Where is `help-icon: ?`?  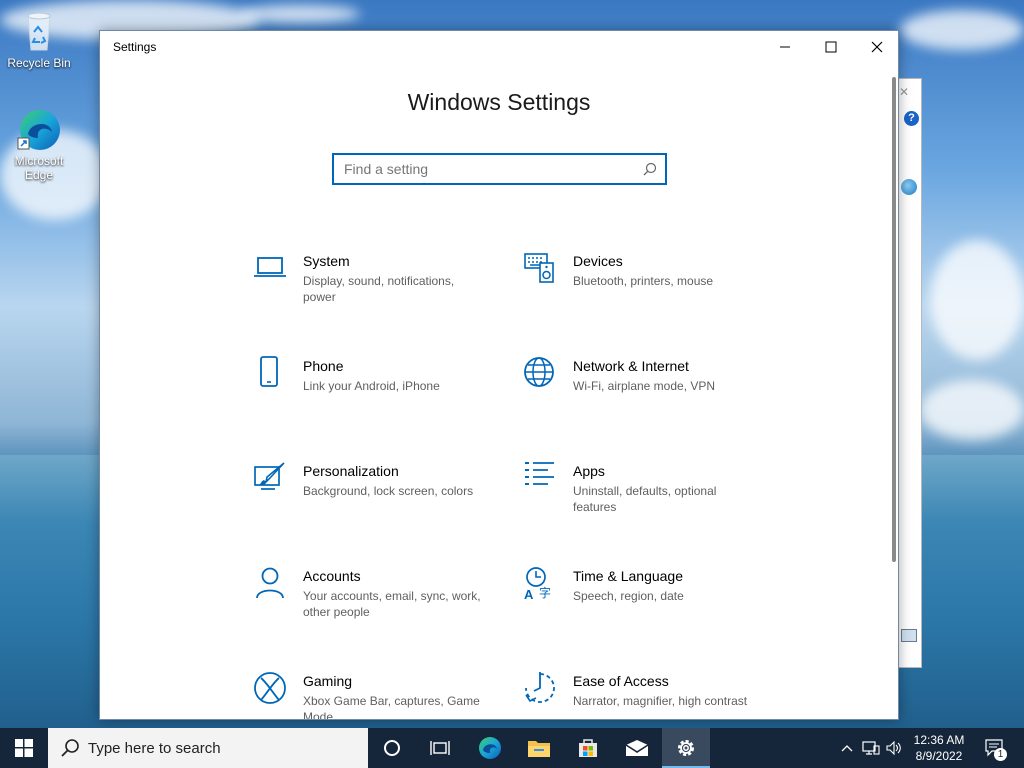 help-icon: ? is located at coordinates (911, 118).